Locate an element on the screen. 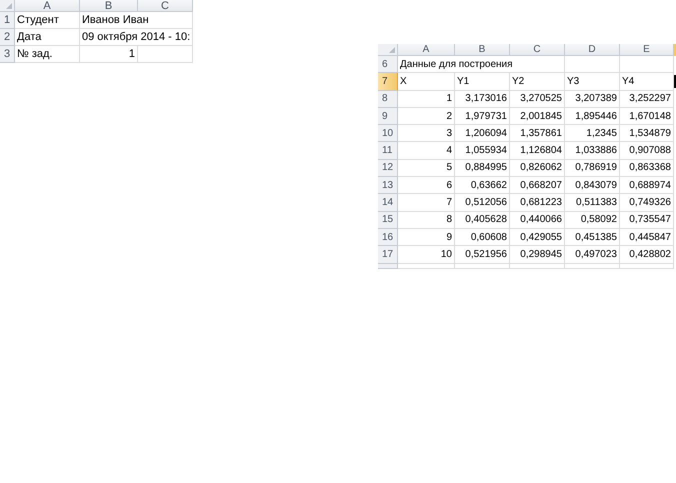  cell-text: Дата is located at coordinates (29, 37).